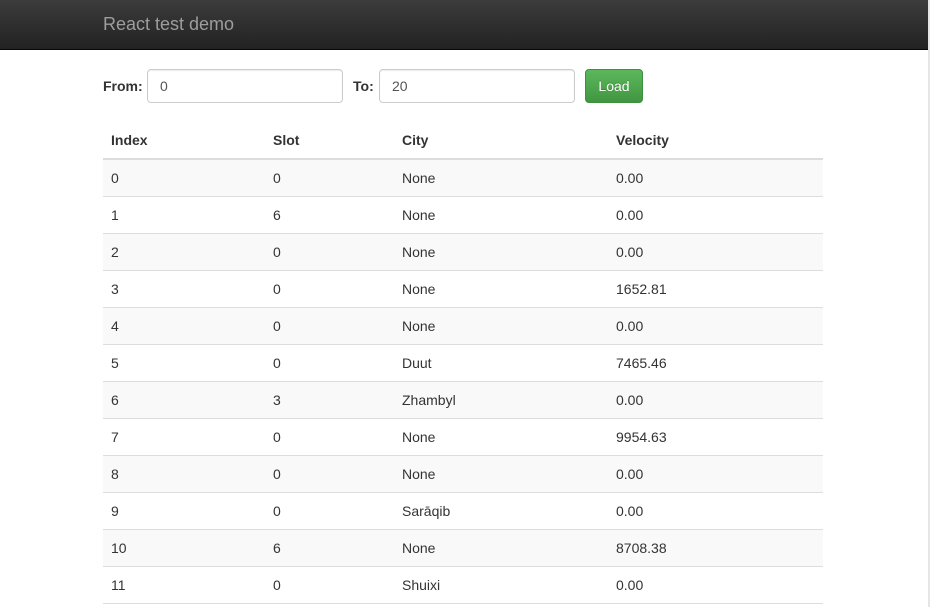 This screenshot has height=607, width=930. I want to click on navbar-brand: React test demo, so click(168, 24).